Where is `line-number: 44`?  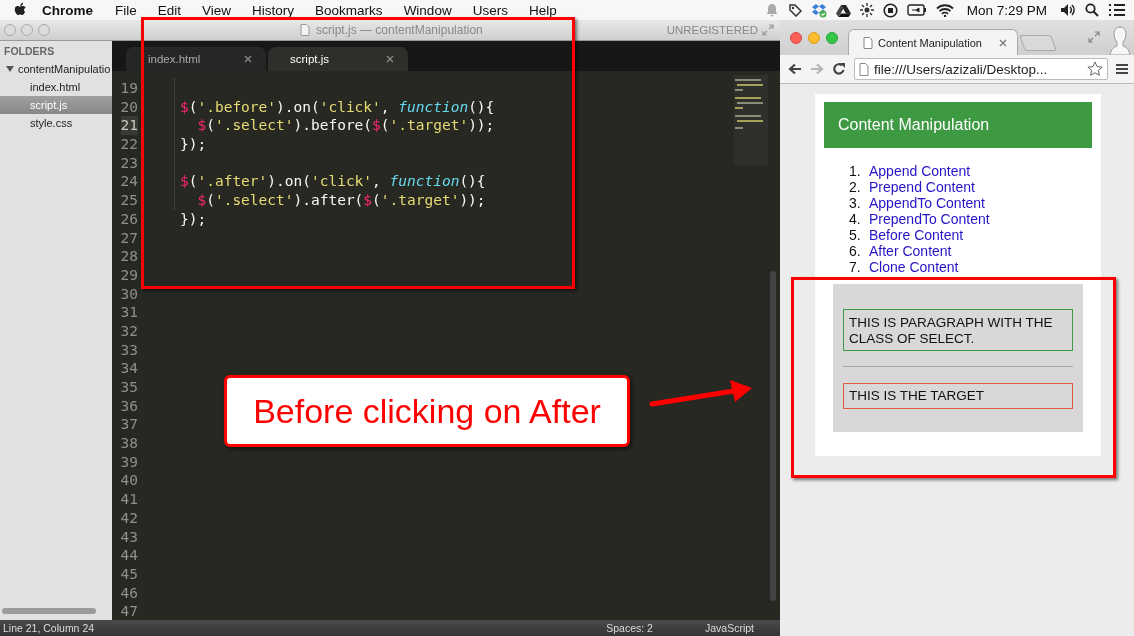
line-number: 44 is located at coordinates (129, 555).